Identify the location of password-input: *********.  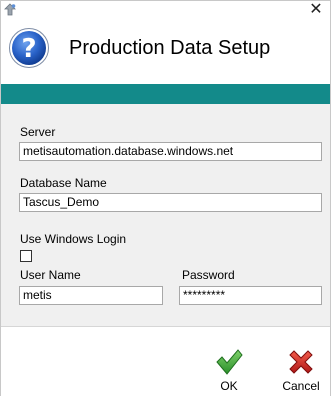
(250, 295).